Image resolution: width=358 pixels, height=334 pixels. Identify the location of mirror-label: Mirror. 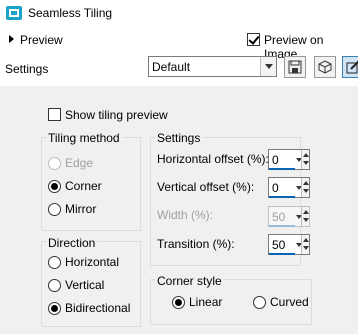
(80, 209).